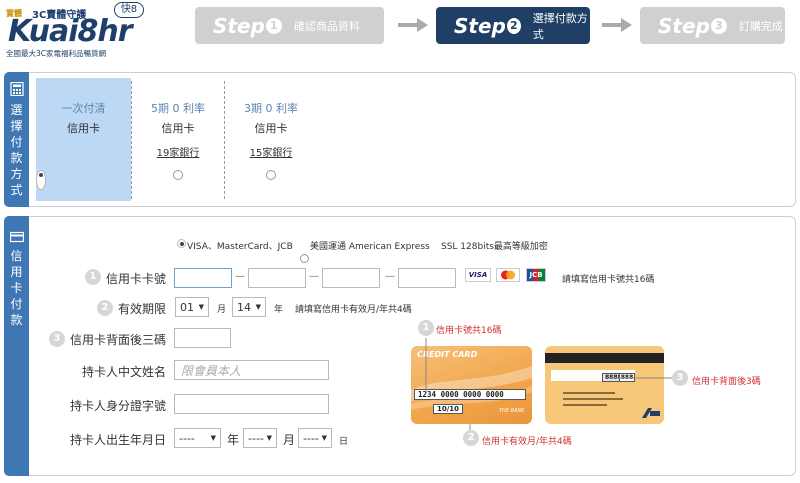 The height and width of the screenshot is (483, 800). What do you see at coordinates (181, 243) in the screenshot?
I see `visa-mc-jcb-radio` at bounding box center [181, 243].